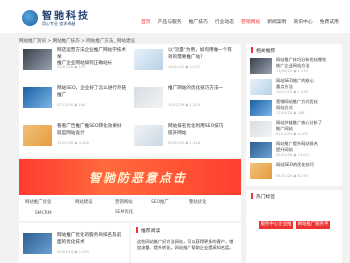 This screenshot has height=263, width=350. Describe the element at coordinates (224, 21) in the screenshot. I see `nav-industry: 行业动态` at that location.